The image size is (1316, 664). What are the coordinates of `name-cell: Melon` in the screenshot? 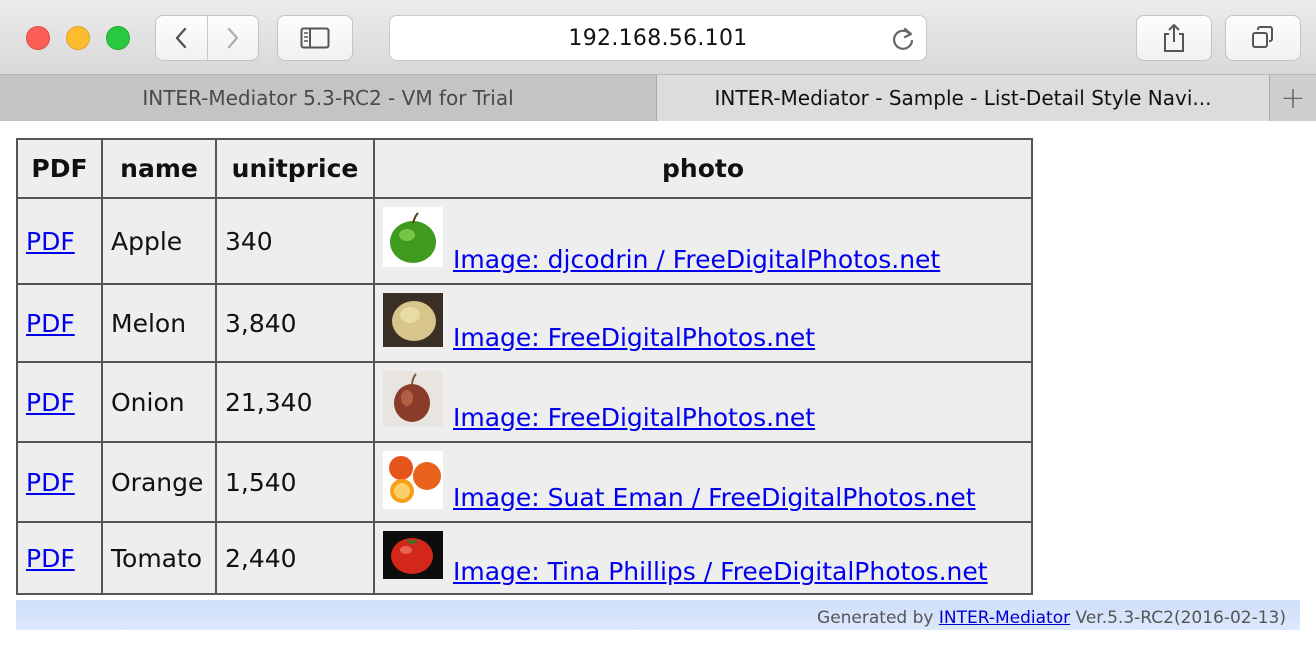 It's located at (159, 323).